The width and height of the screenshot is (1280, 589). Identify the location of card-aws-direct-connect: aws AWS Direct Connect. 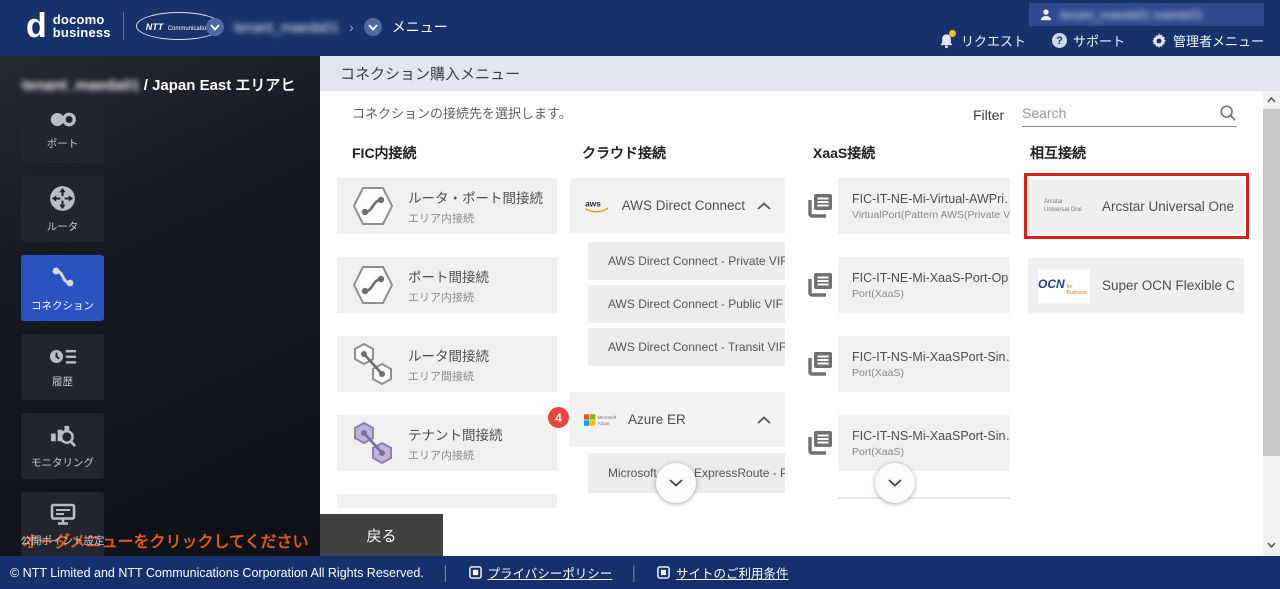
(677, 205).